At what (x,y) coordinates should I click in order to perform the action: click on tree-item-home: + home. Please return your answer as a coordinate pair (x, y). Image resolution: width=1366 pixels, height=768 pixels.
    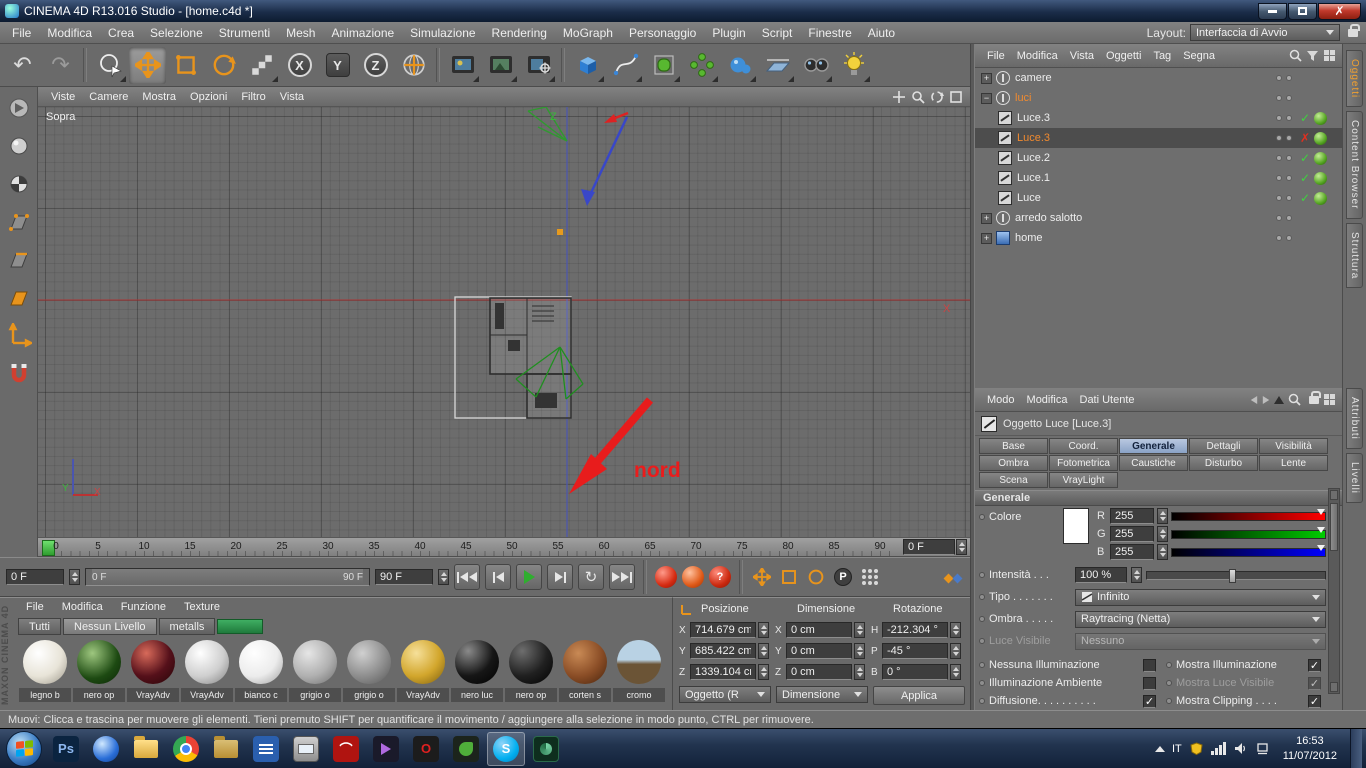
    Looking at the image, I should click on (1158, 238).